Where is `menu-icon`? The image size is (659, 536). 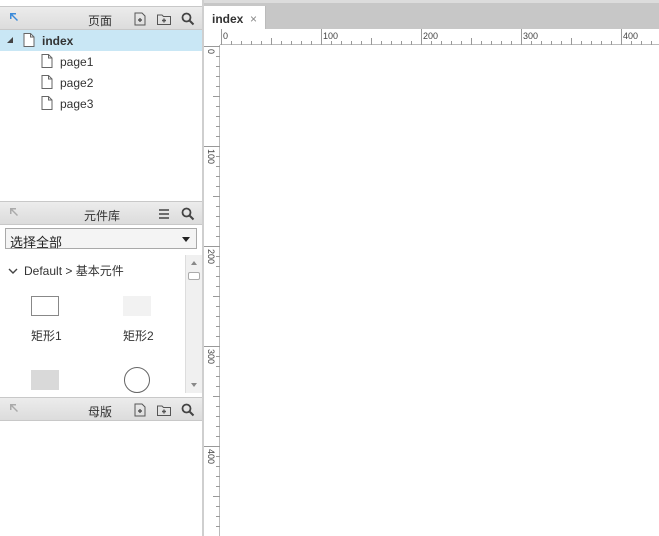 menu-icon is located at coordinates (164, 214).